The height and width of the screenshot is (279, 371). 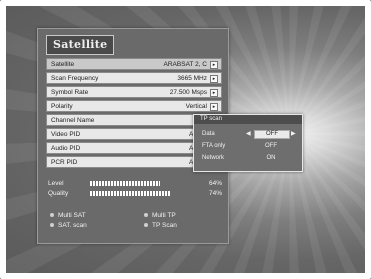 I want to click on tp-row-data: Data ◀ OFF ▶, so click(x=249, y=134).